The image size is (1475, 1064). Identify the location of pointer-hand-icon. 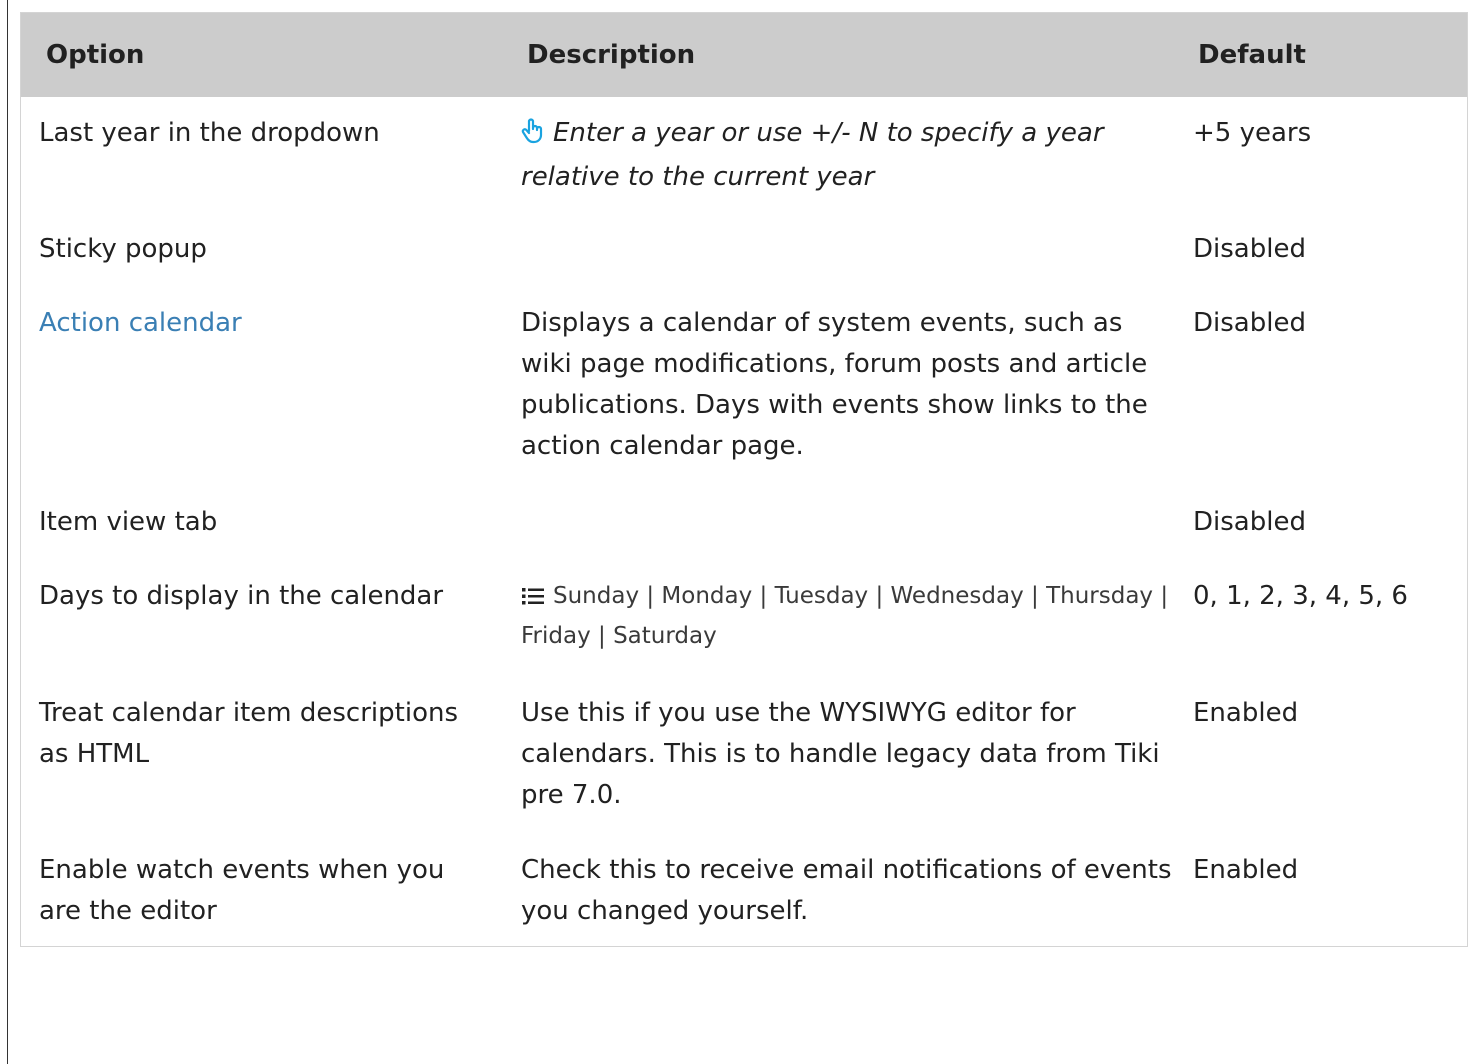
(533, 136).